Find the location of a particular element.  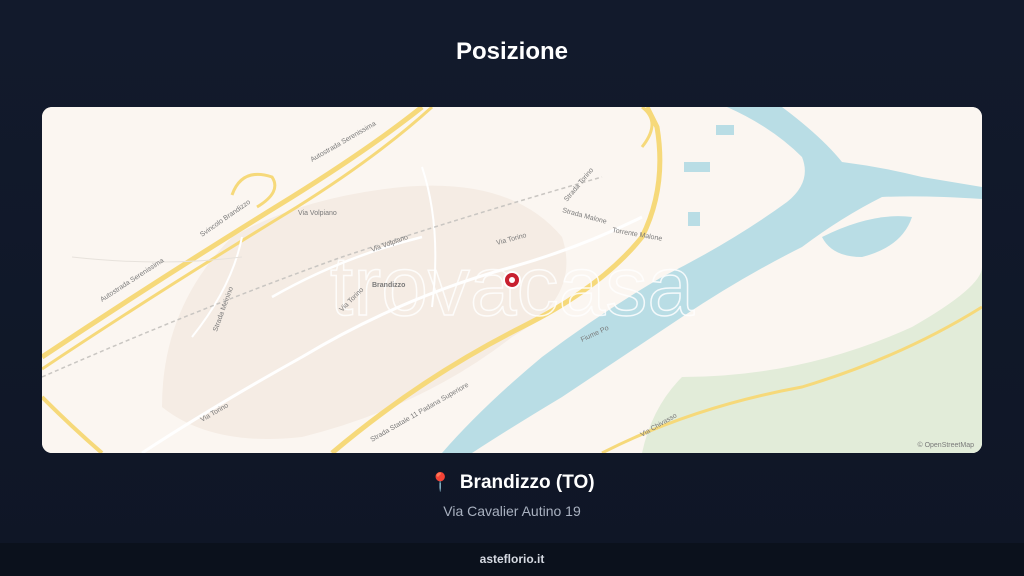

town-label: Brandizzo is located at coordinates (388, 285).